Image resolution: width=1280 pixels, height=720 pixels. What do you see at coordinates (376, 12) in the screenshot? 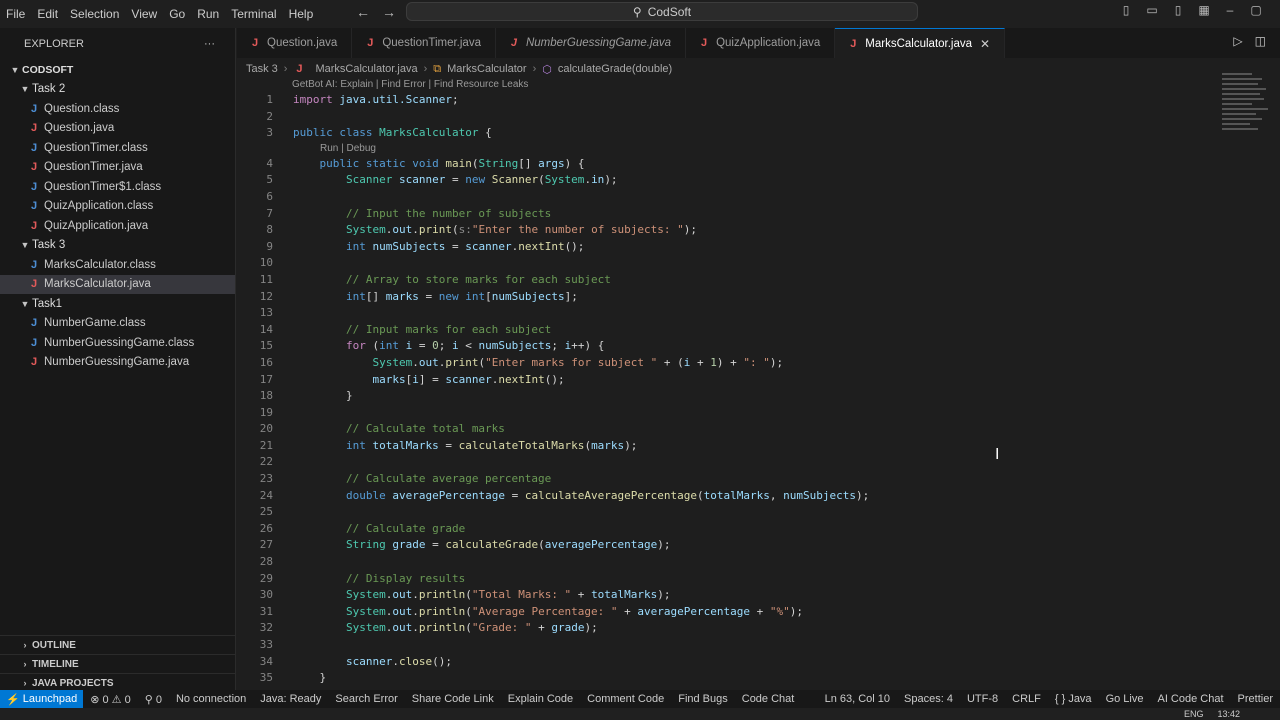
I see `navigation-arrows: ← →` at bounding box center [376, 12].